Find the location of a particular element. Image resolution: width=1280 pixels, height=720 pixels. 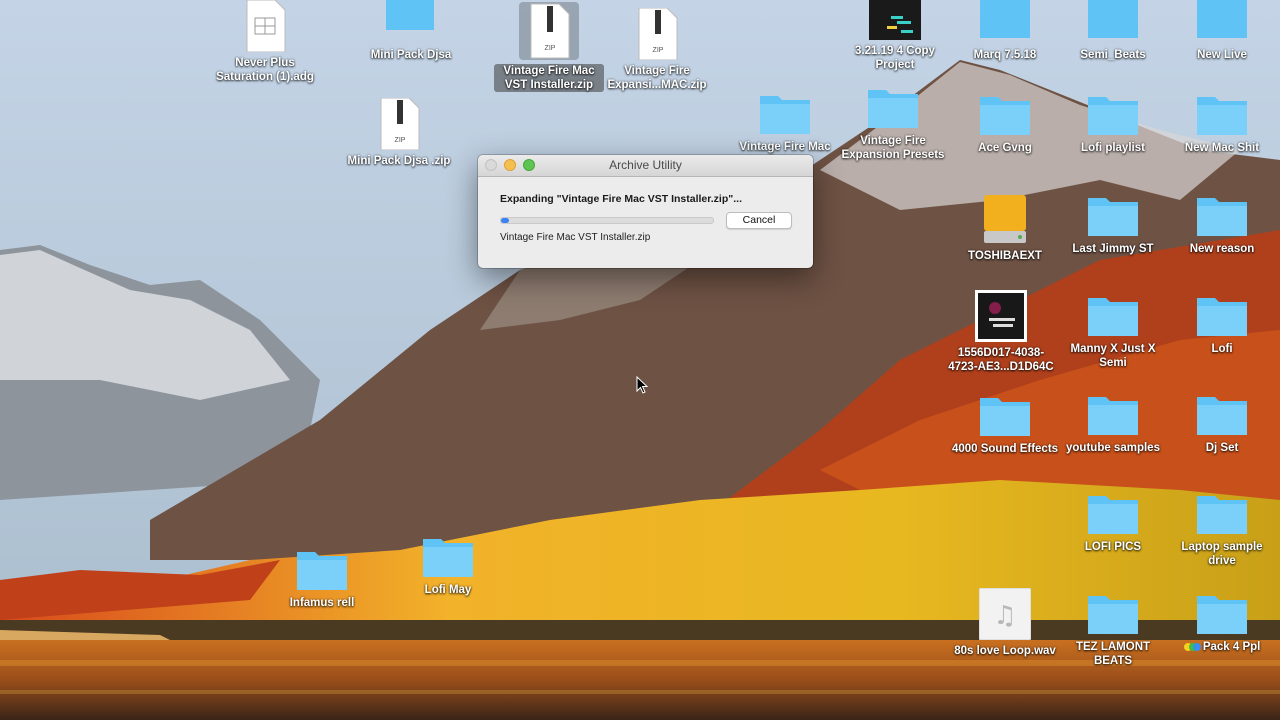

icon-label: New Mac Shit is located at coordinates (1222, 148).